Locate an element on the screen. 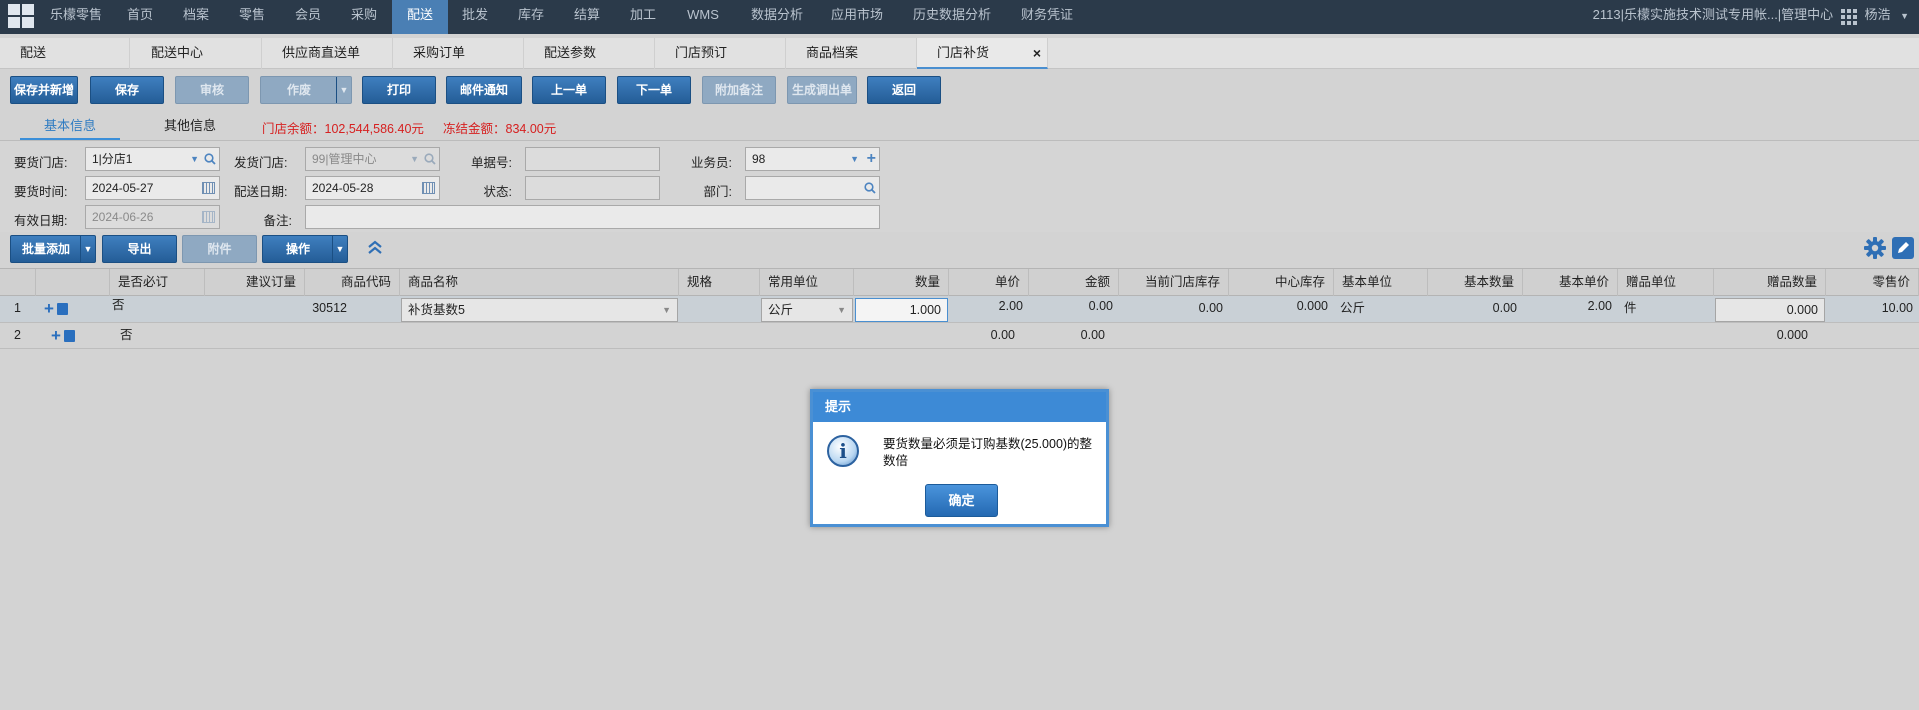 This screenshot has height=710, width=1919. nav-data-analysis: 数据分析 is located at coordinates (777, 17).